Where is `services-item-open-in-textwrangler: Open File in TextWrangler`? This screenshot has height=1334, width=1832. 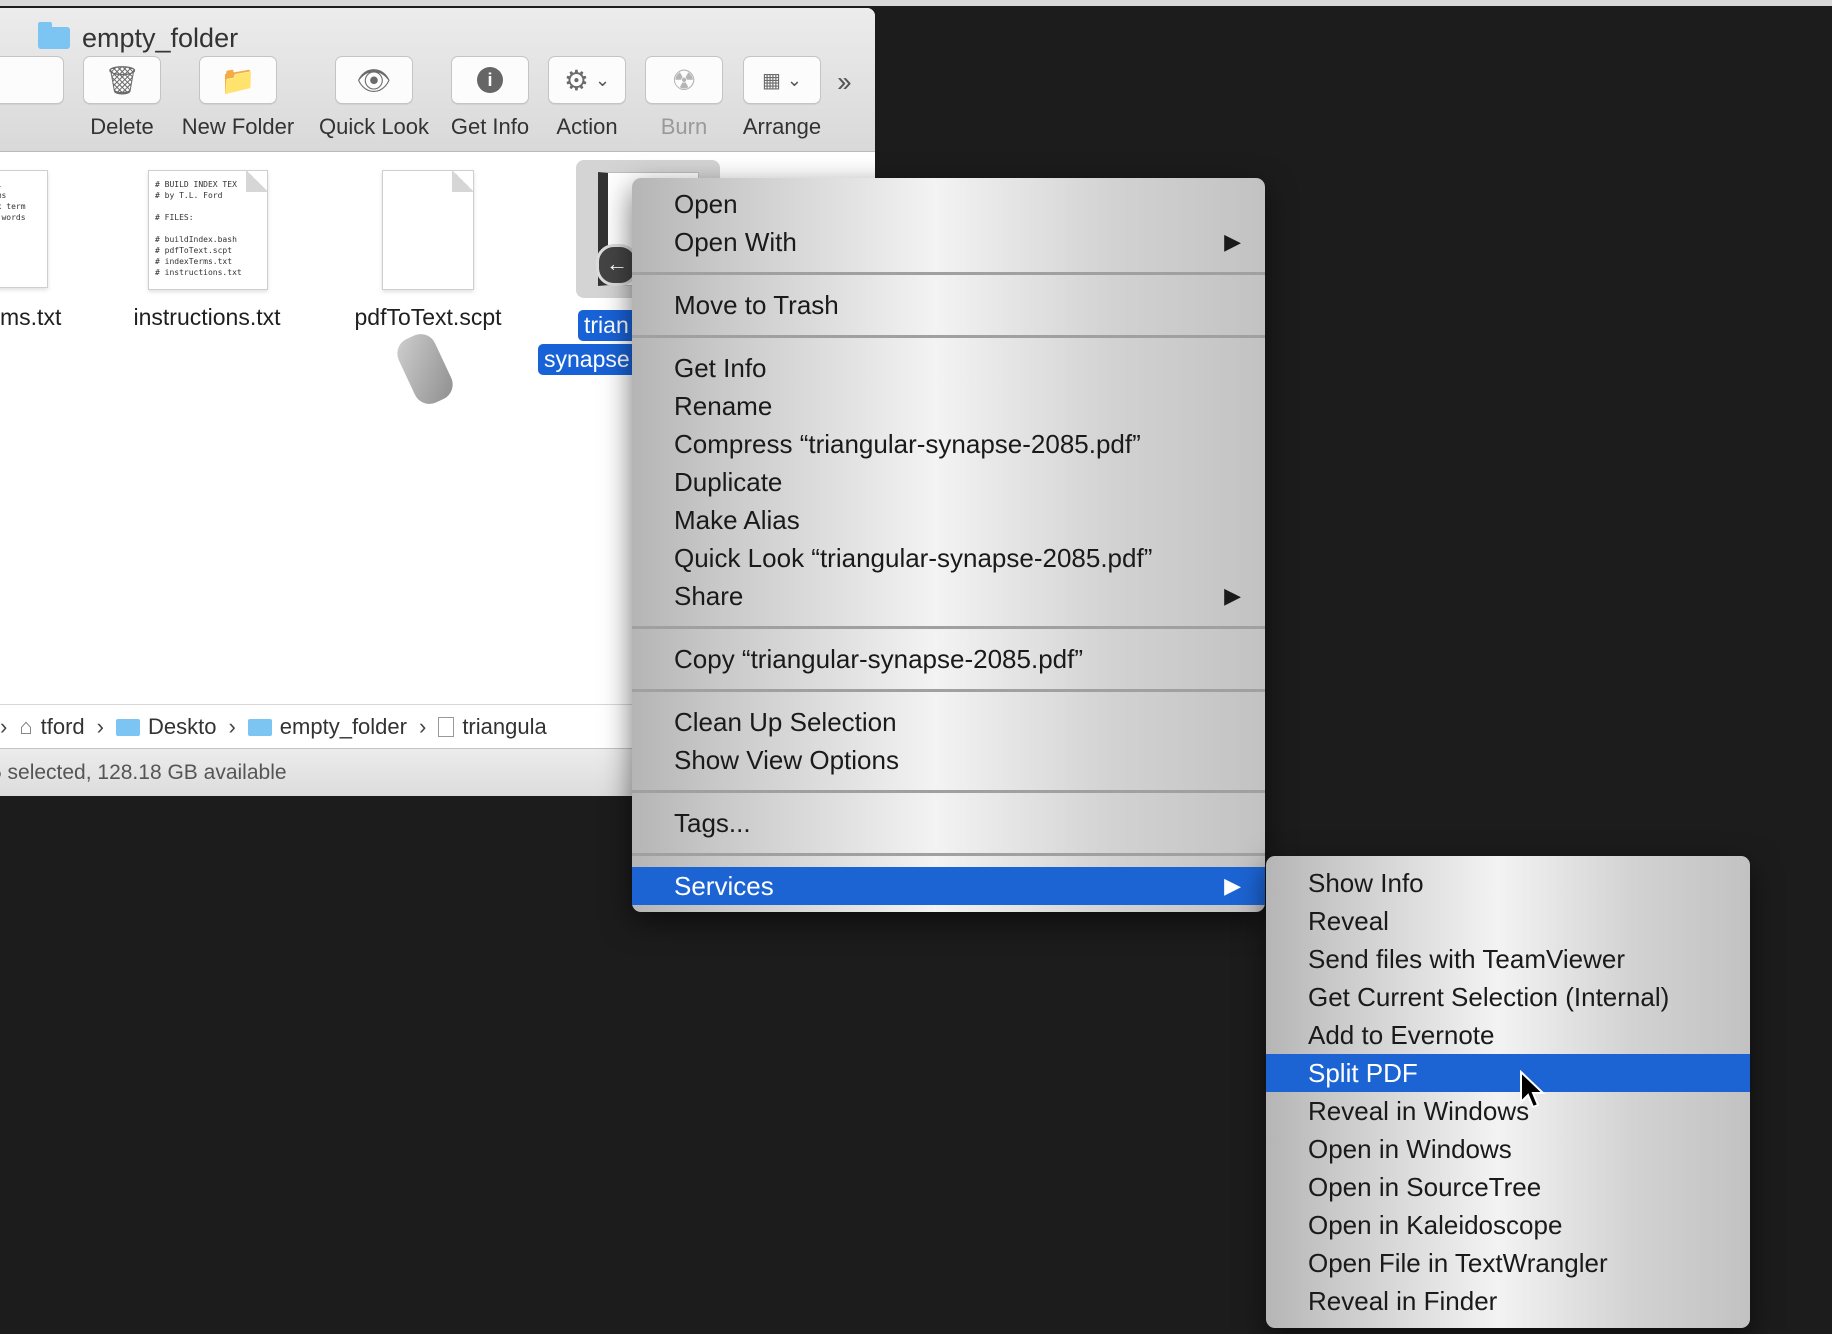
services-item-open-in-textwrangler: Open File in TextWrangler is located at coordinates (1508, 1263).